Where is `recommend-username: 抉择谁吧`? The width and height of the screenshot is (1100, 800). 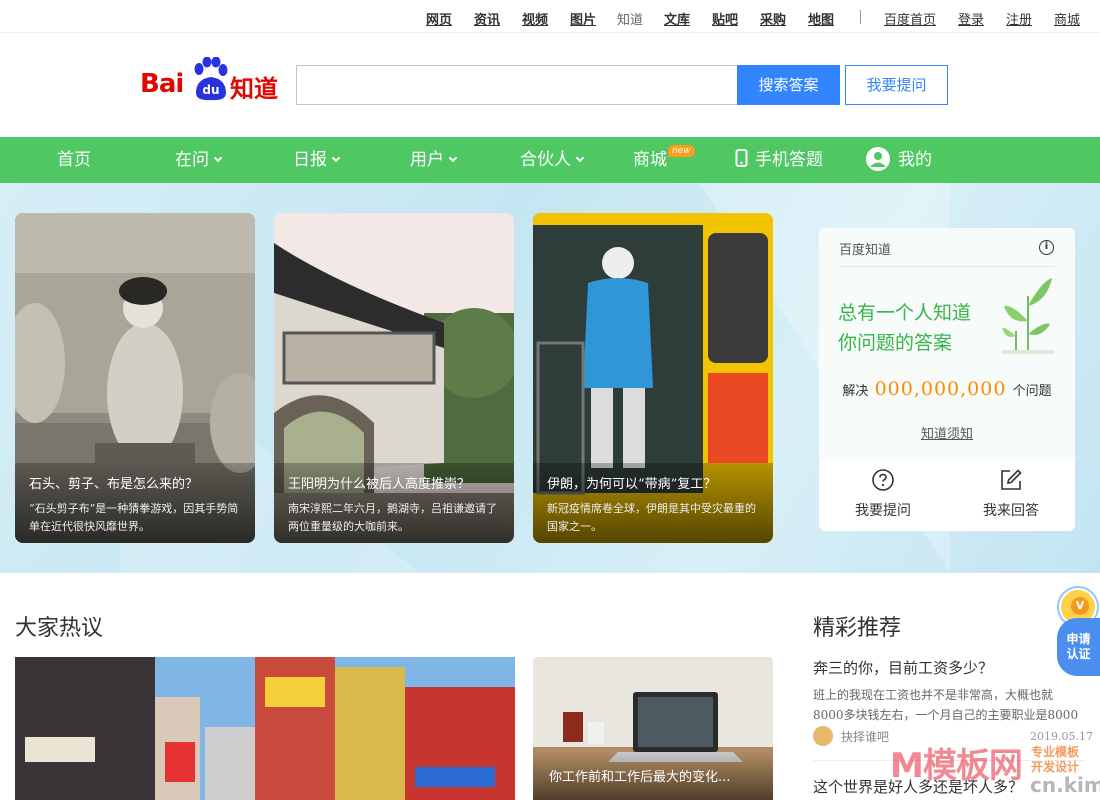 recommend-username: 抉择谁吧 is located at coordinates (865, 736).